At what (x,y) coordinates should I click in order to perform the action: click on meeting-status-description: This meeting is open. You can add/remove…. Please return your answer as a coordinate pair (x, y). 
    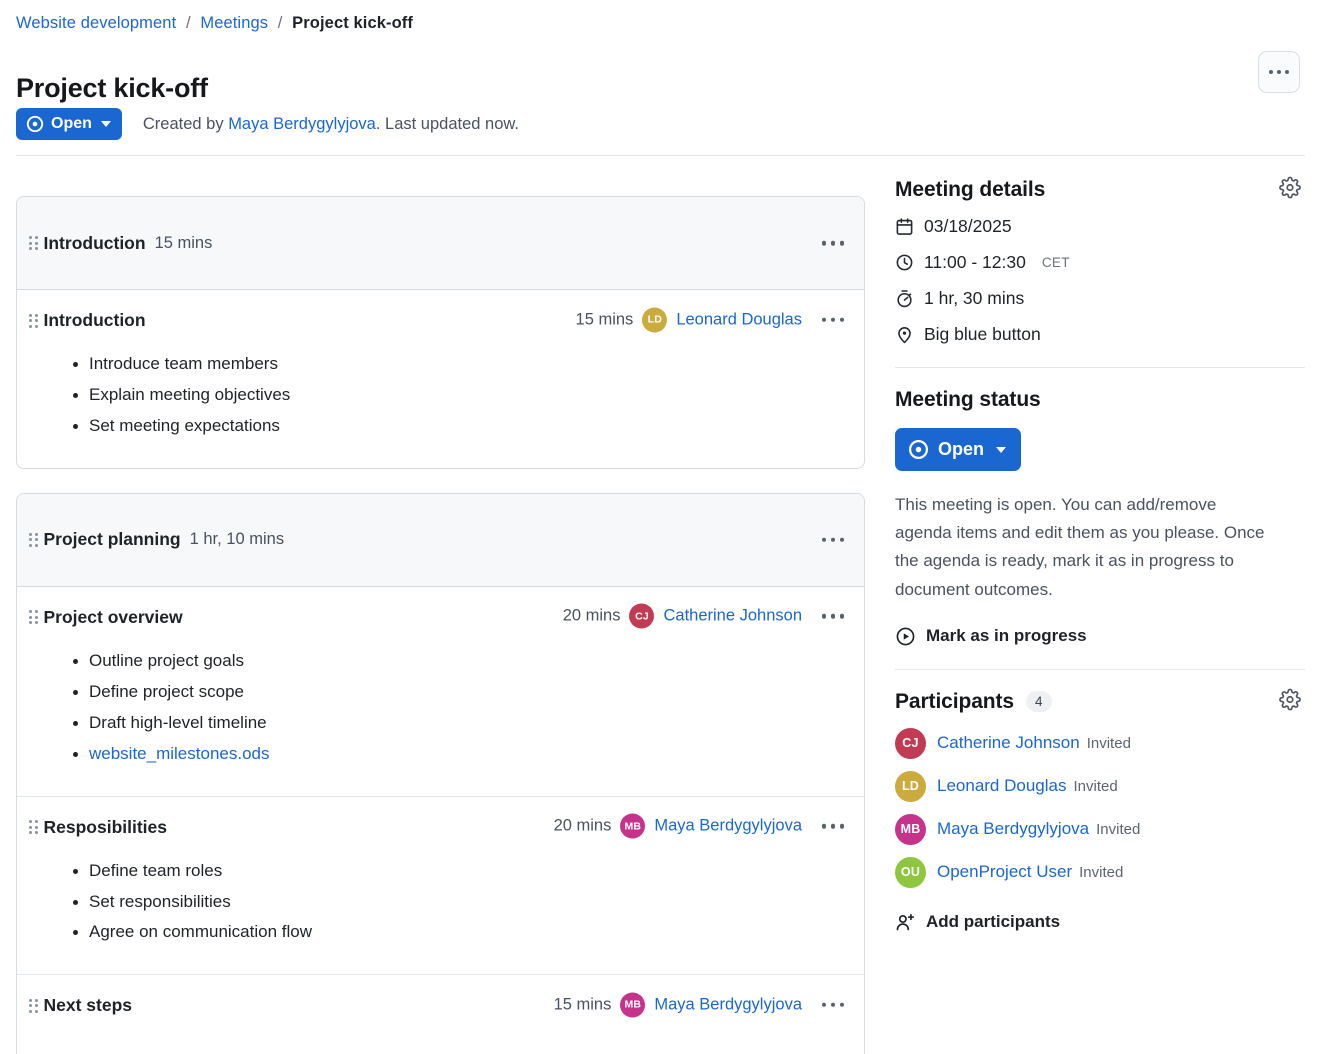
    Looking at the image, I should click on (1080, 547).